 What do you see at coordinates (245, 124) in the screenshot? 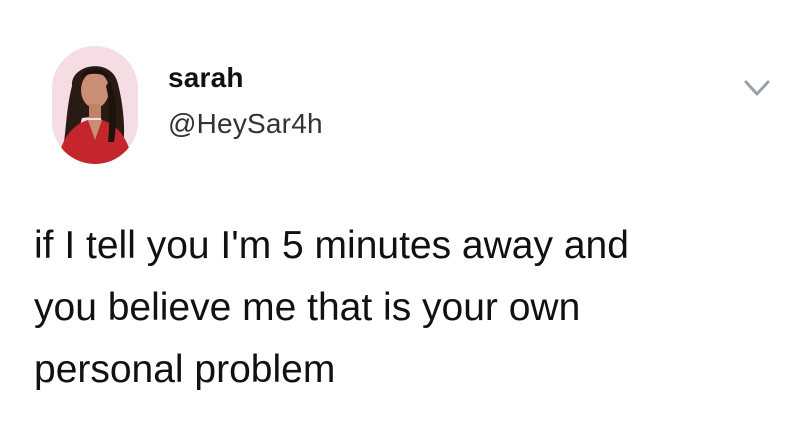
I see `user-handle: @HeySar4h` at bounding box center [245, 124].